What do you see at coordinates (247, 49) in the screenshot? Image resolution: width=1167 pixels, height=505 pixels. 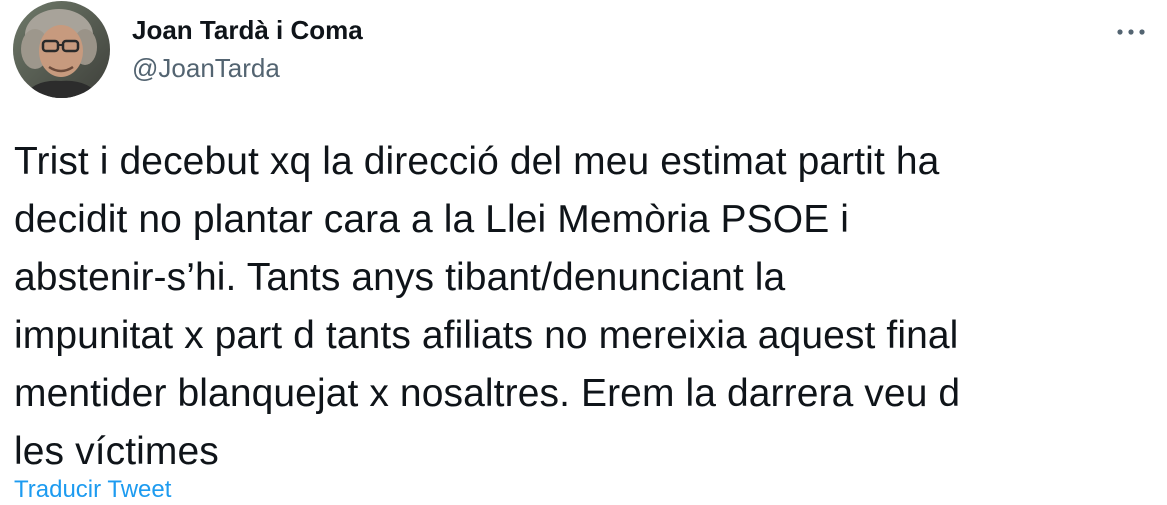 I see `author-info: Joan Tardà i Coma @JoanTarda` at bounding box center [247, 49].